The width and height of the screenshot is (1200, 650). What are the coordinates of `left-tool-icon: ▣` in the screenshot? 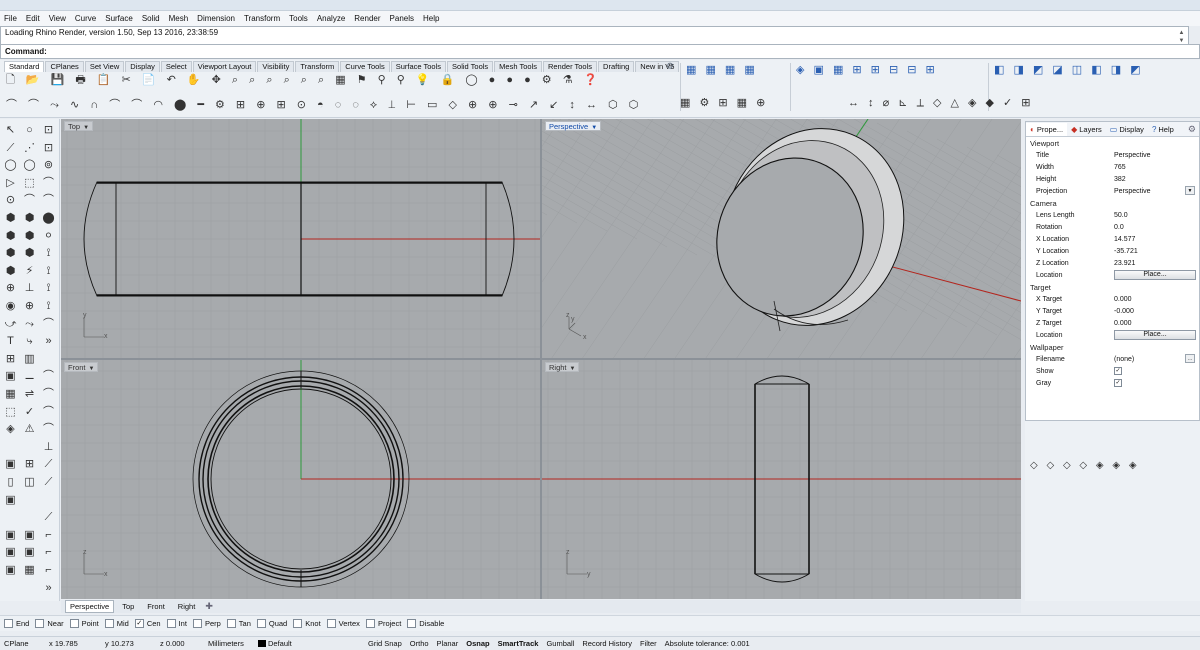 It's located at (10, 570).